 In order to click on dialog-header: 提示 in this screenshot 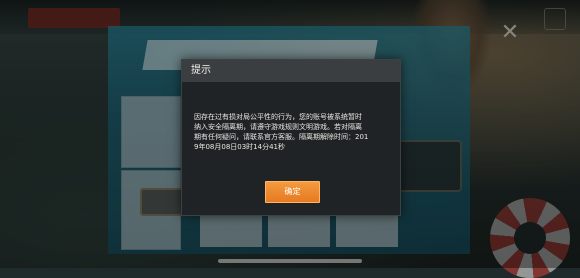, I will do `click(291, 71)`.